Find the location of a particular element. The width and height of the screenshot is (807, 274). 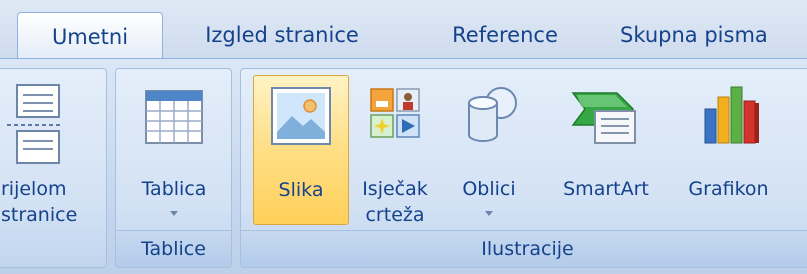

table-button-label: Tablica is located at coordinates (174, 189).